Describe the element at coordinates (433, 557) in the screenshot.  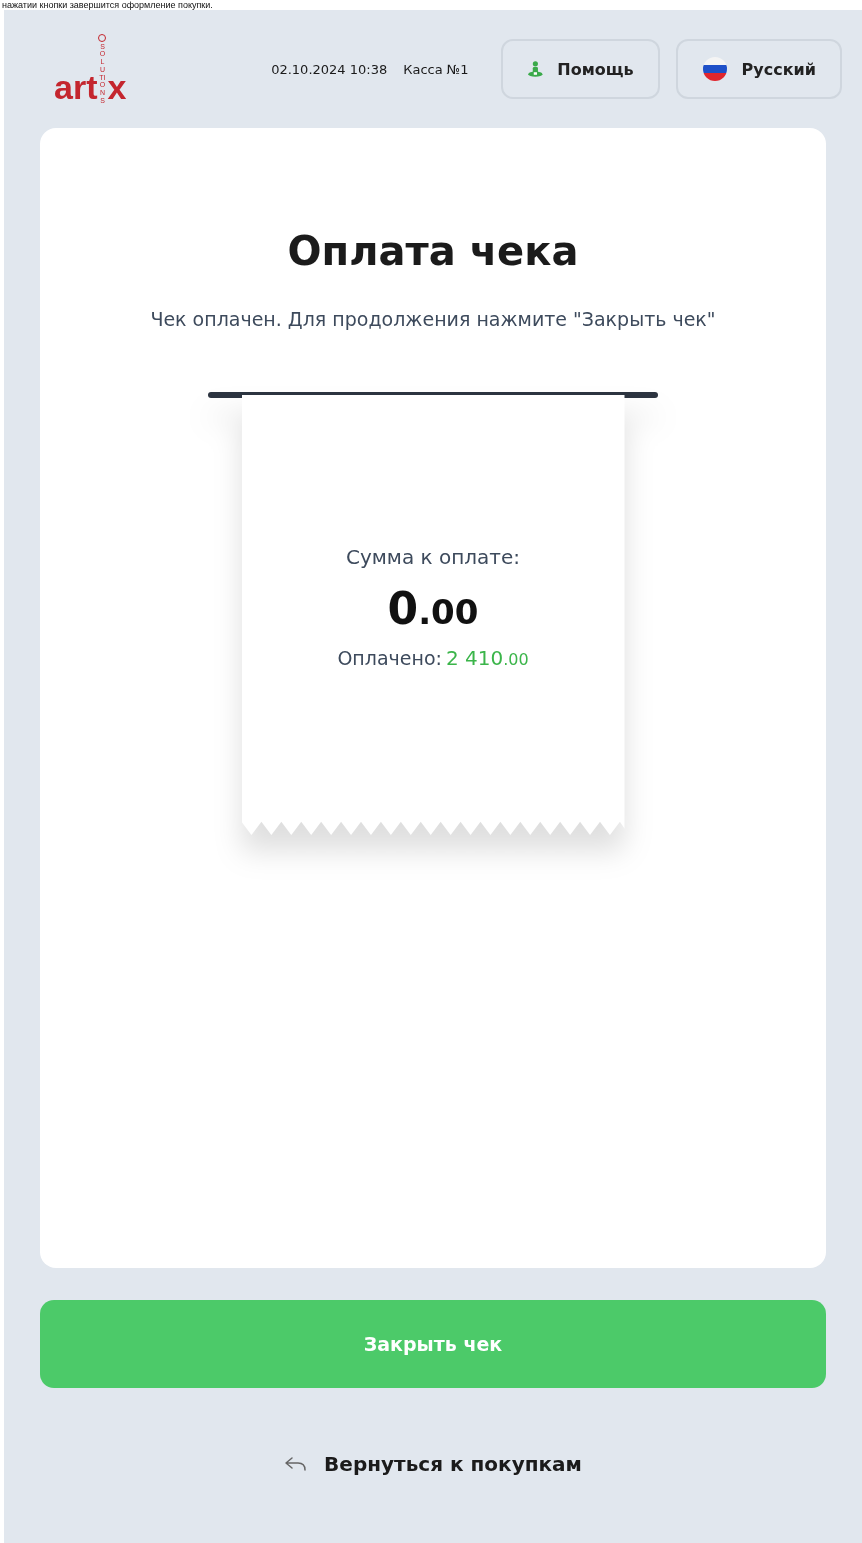
I see `amount-due-label: Сумма к оплате:` at that location.